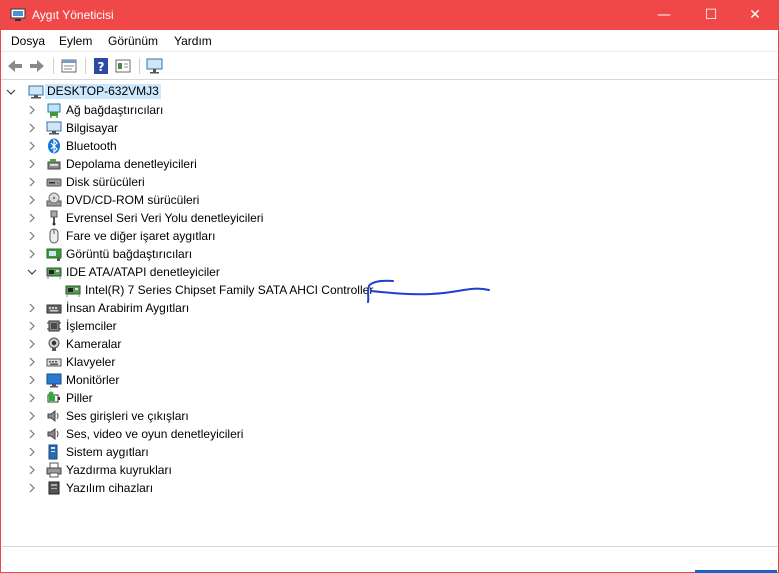  I want to click on help-icon: ?, so click(101, 66).